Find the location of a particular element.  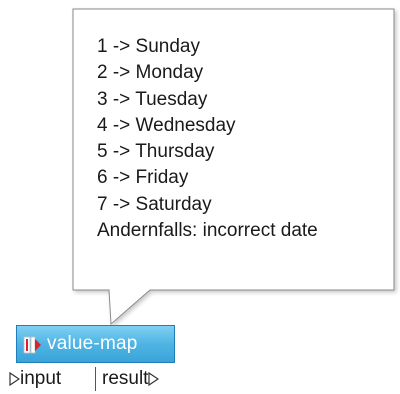

tooltip-line: 4 -> Wednesday is located at coordinates (166, 125).